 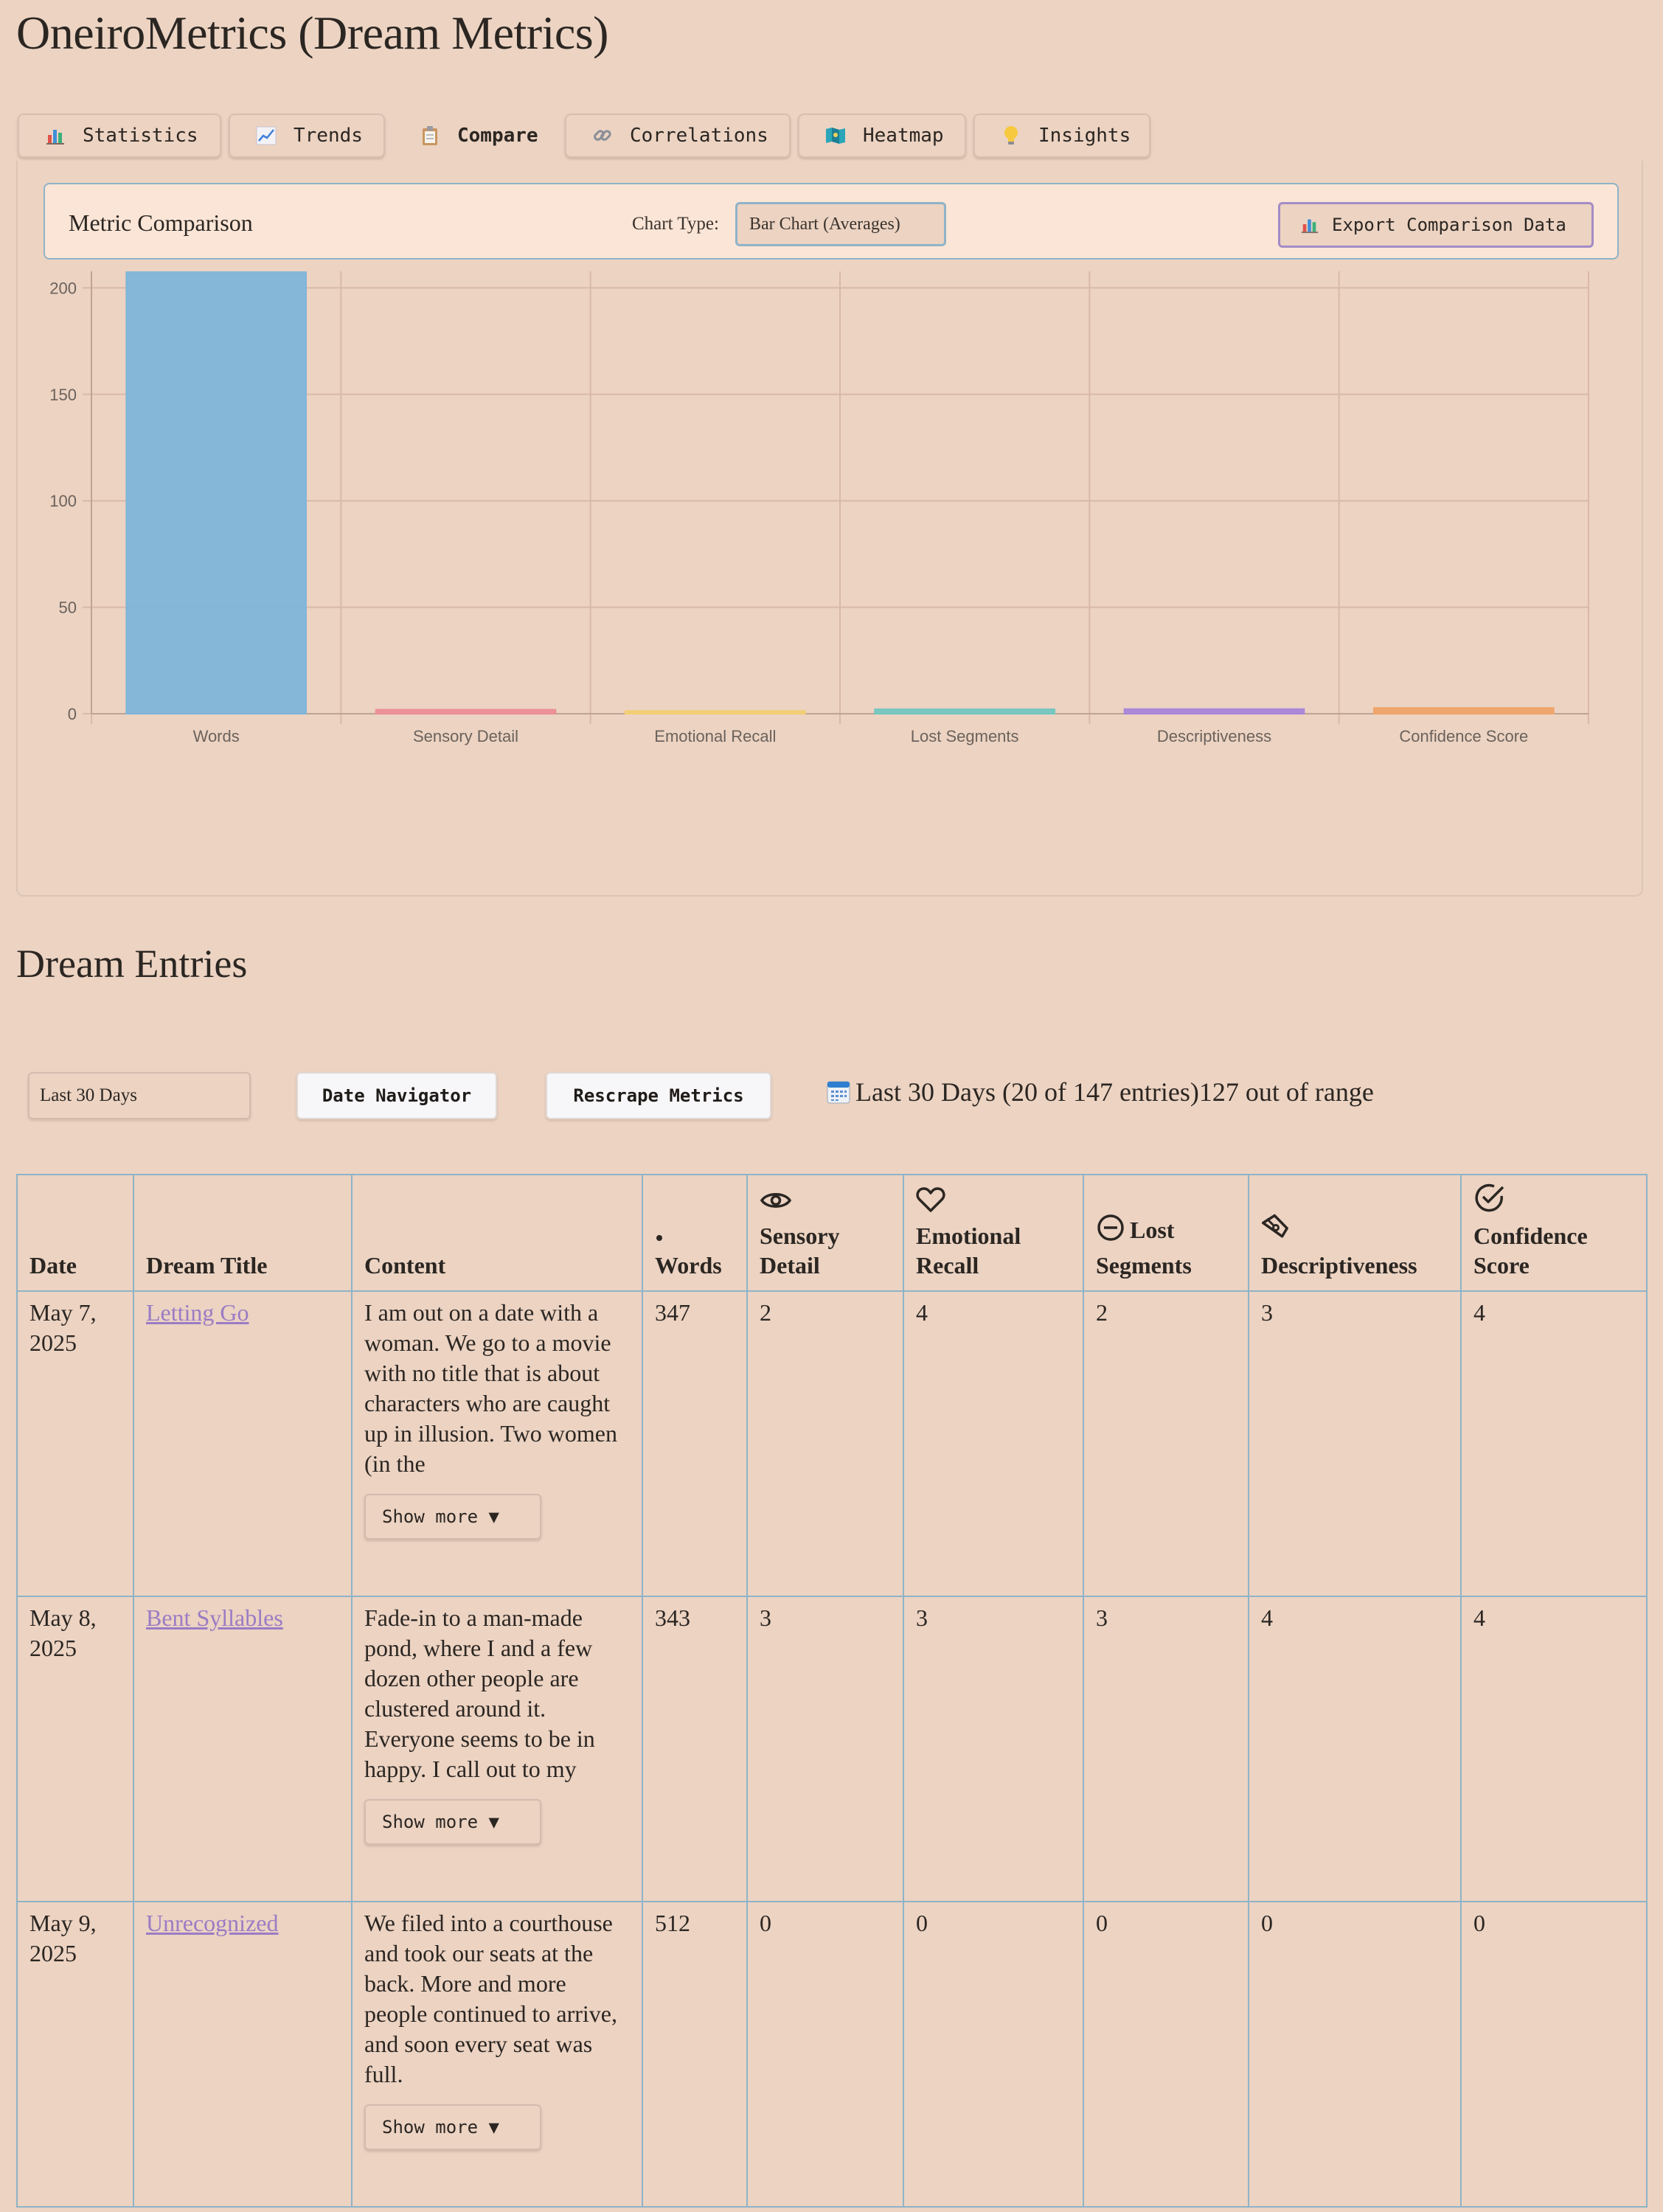 What do you see at coordinates (1554, 1233) in the screenshot?
I see `column-header-confidence-score: Confidence Score` at bounding box center [1554, 1233].